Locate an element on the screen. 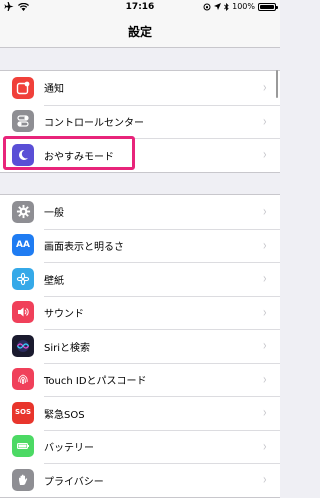  row-control-center: コントロールセンター › is located at coordinates (140, 121).